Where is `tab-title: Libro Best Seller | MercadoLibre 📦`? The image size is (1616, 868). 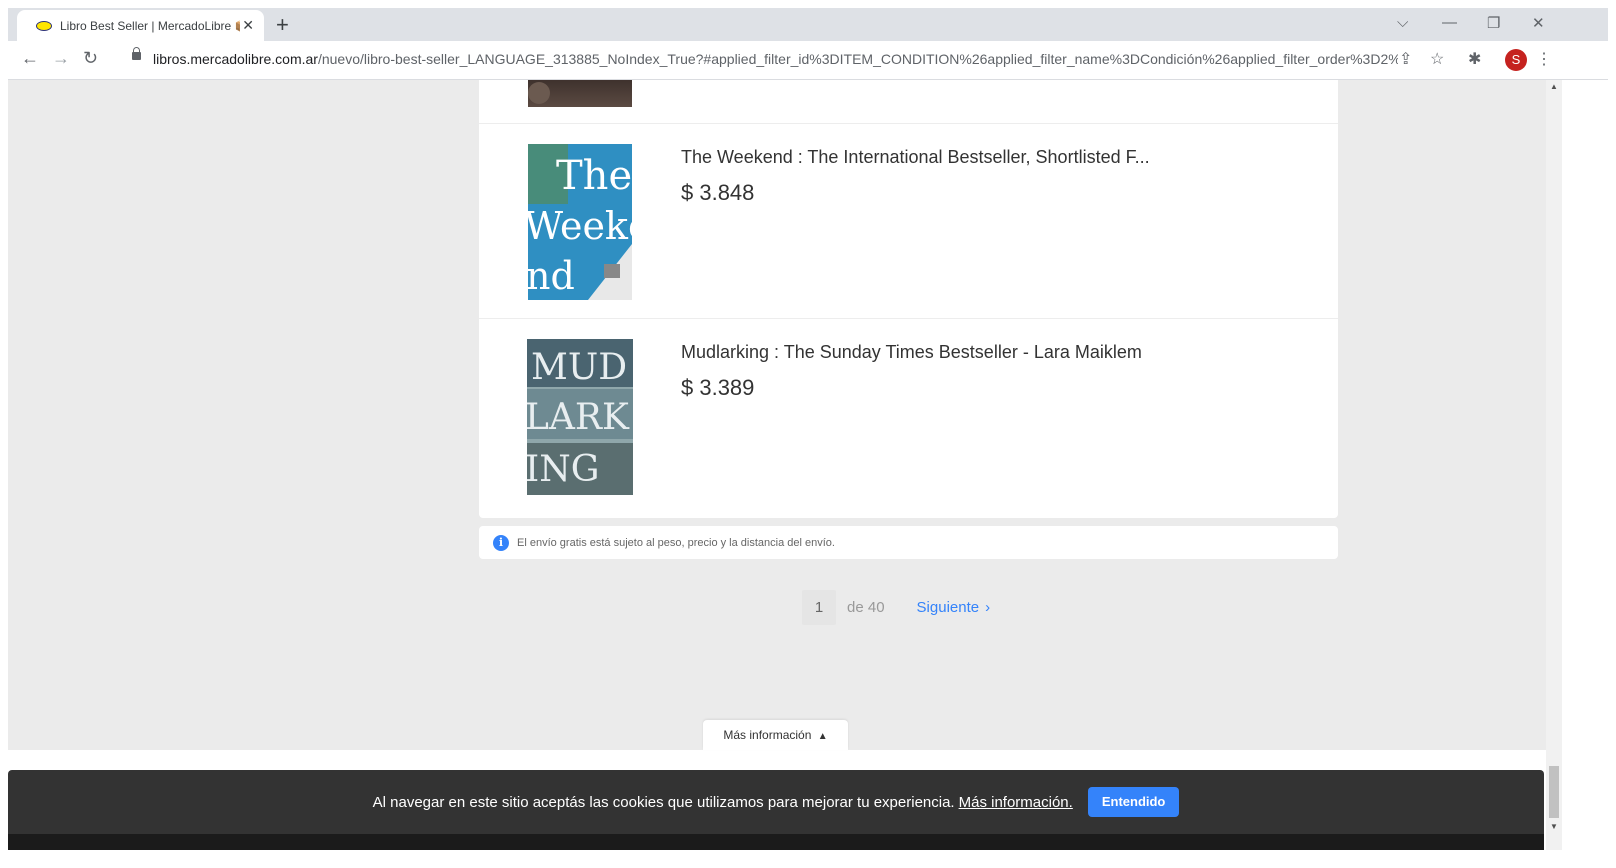 tab-title: Libro Best Seller | MercadoLibre 📦 is located at coordinates (150, 25).